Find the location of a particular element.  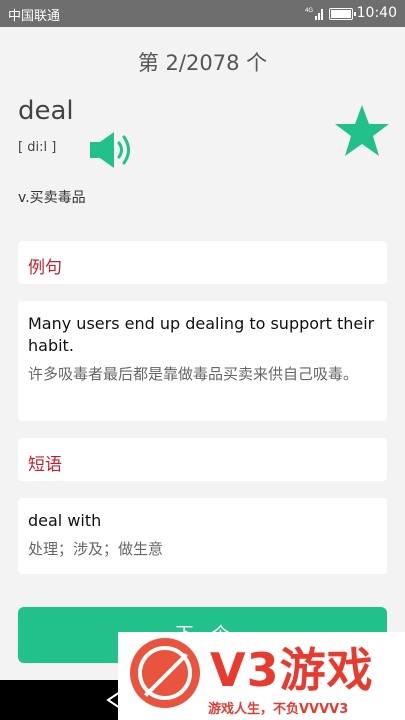

phonetic: [ di:l ] is located at coordinates (37, 147).